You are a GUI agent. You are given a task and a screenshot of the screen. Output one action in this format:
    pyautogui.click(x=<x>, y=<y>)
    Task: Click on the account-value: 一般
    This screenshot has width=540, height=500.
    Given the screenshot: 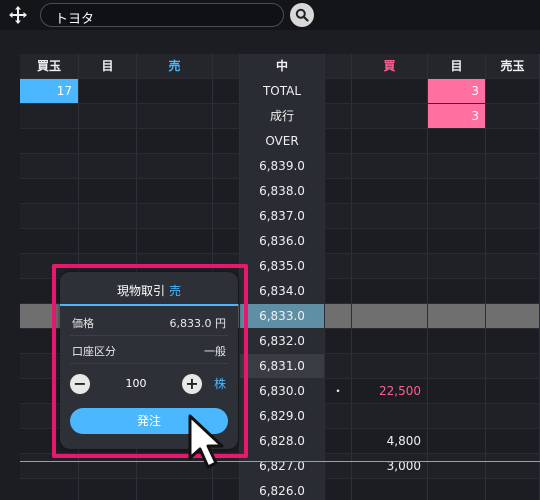 What is the action you would take?
    pyautogui.click(x=215, y=352)
    